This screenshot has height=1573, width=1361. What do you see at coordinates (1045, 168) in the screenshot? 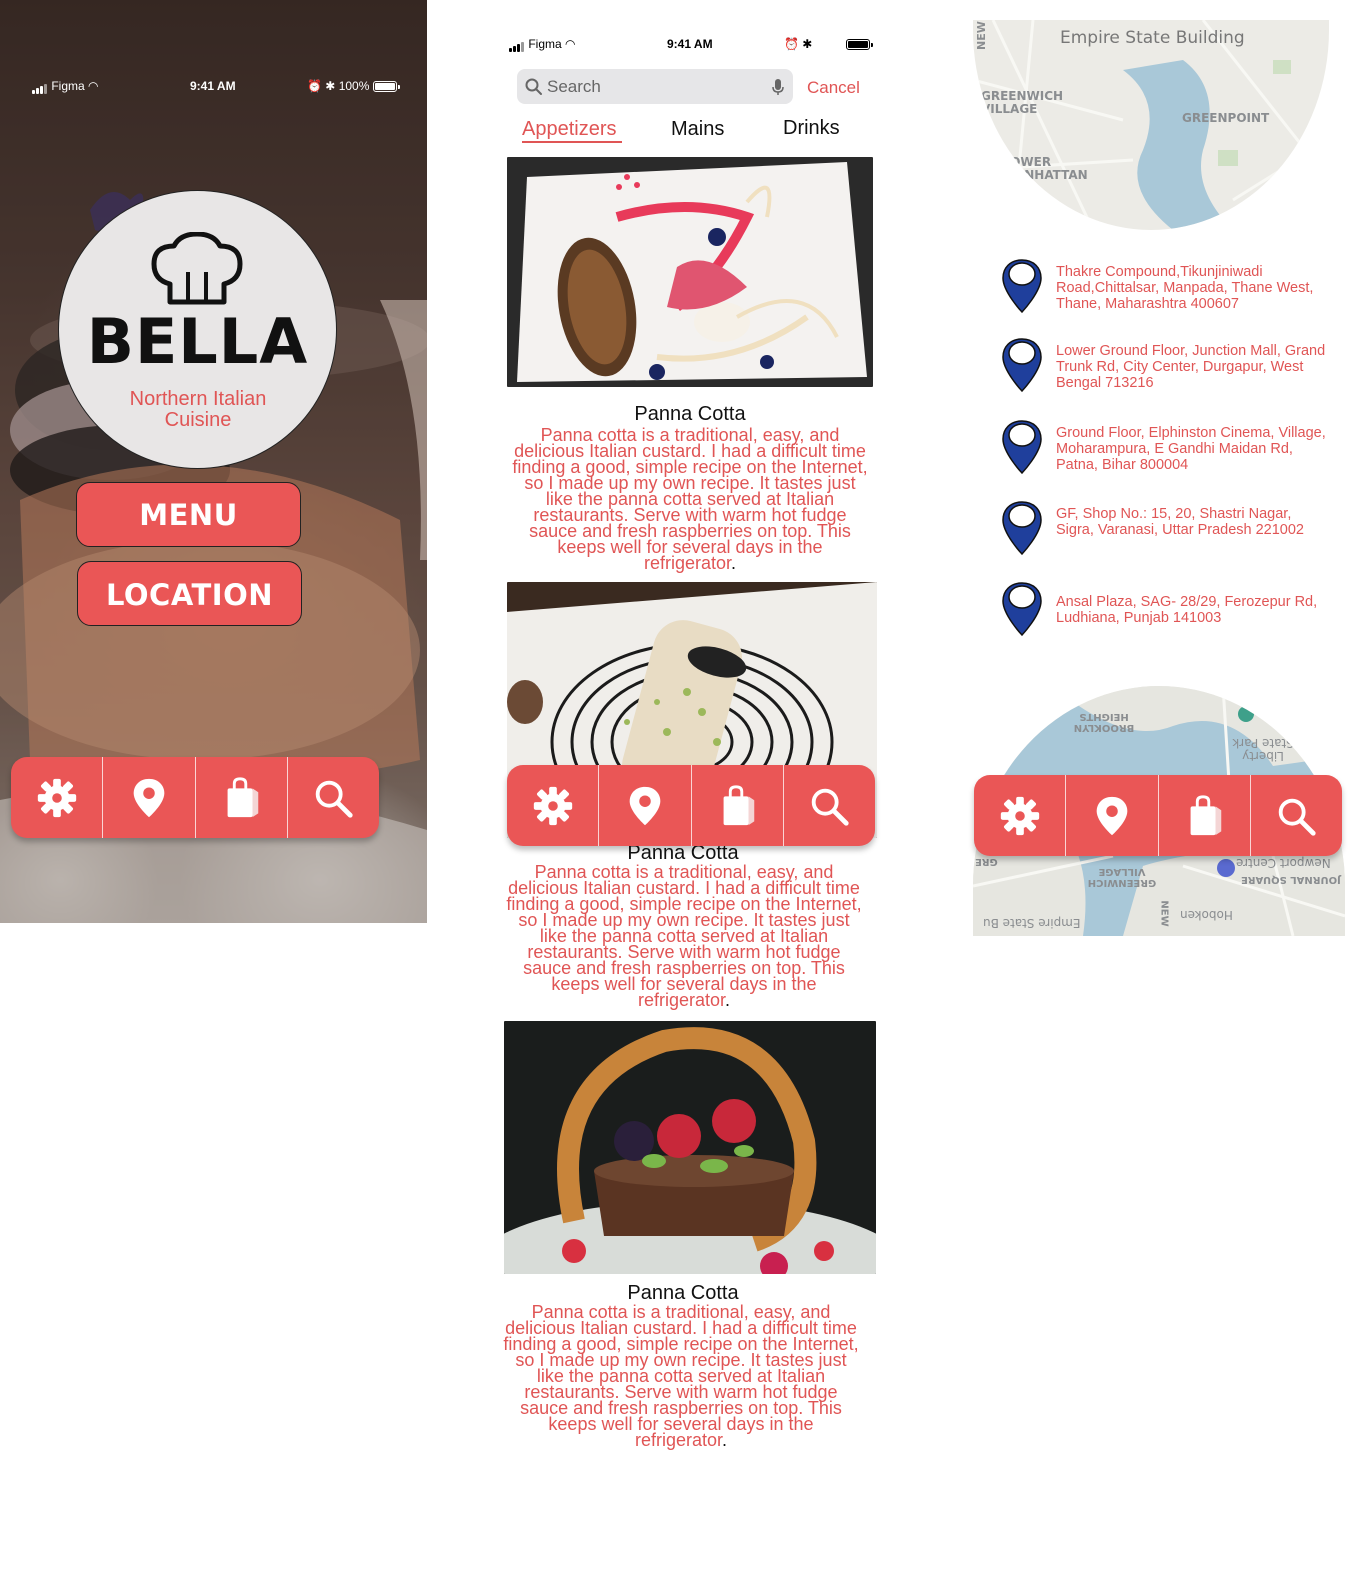
I see `map-label: LOWER MANHATTAN` at bounding box center [1045, 168].